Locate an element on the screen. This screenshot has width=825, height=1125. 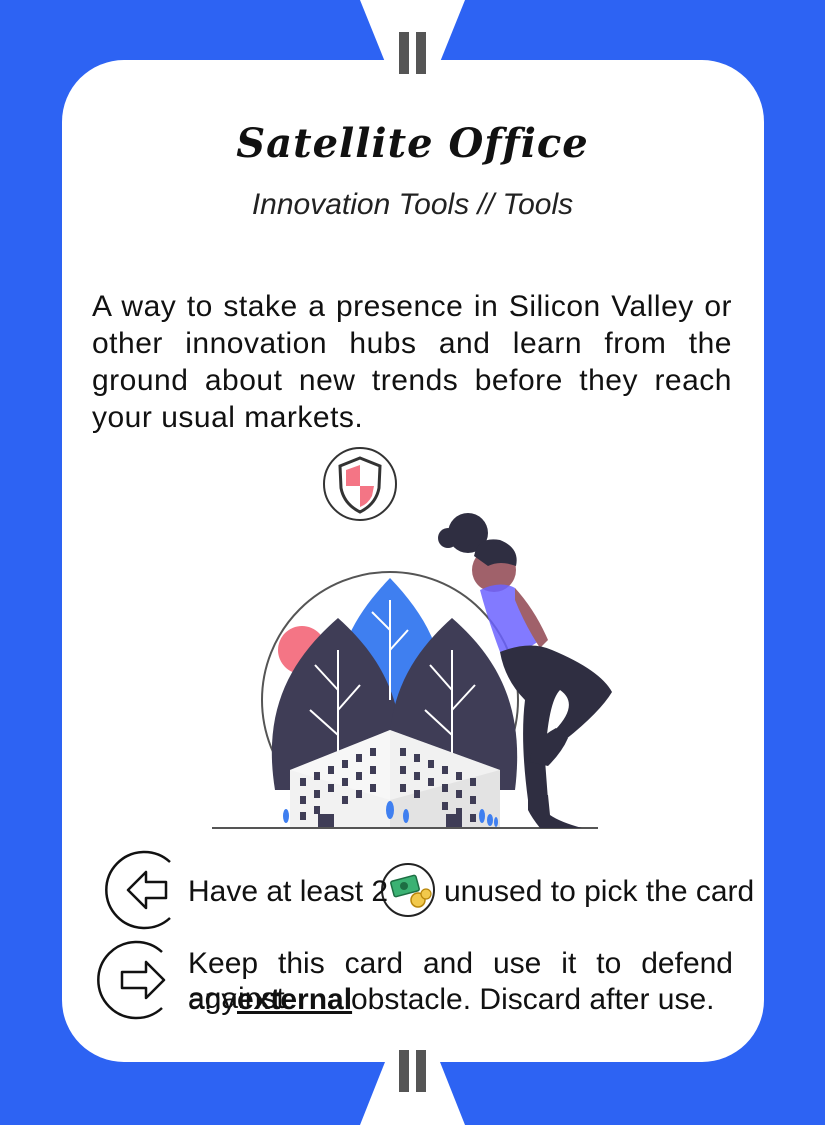
use-arrow-icon is located at coordinates (131, 980).